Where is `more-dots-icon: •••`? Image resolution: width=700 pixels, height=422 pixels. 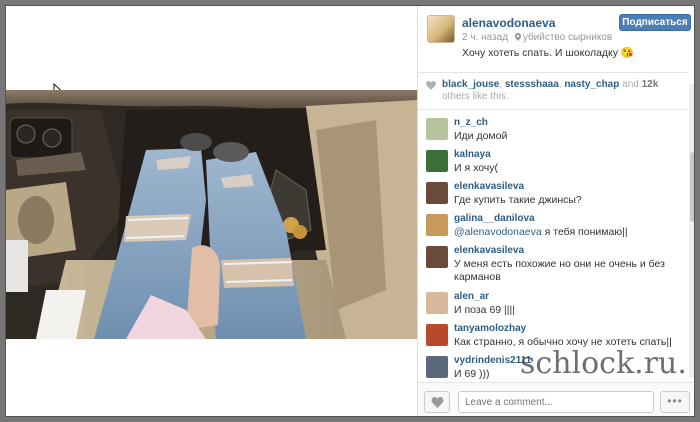 more-dots-icon: ••• is located at coordinates (675, 402).